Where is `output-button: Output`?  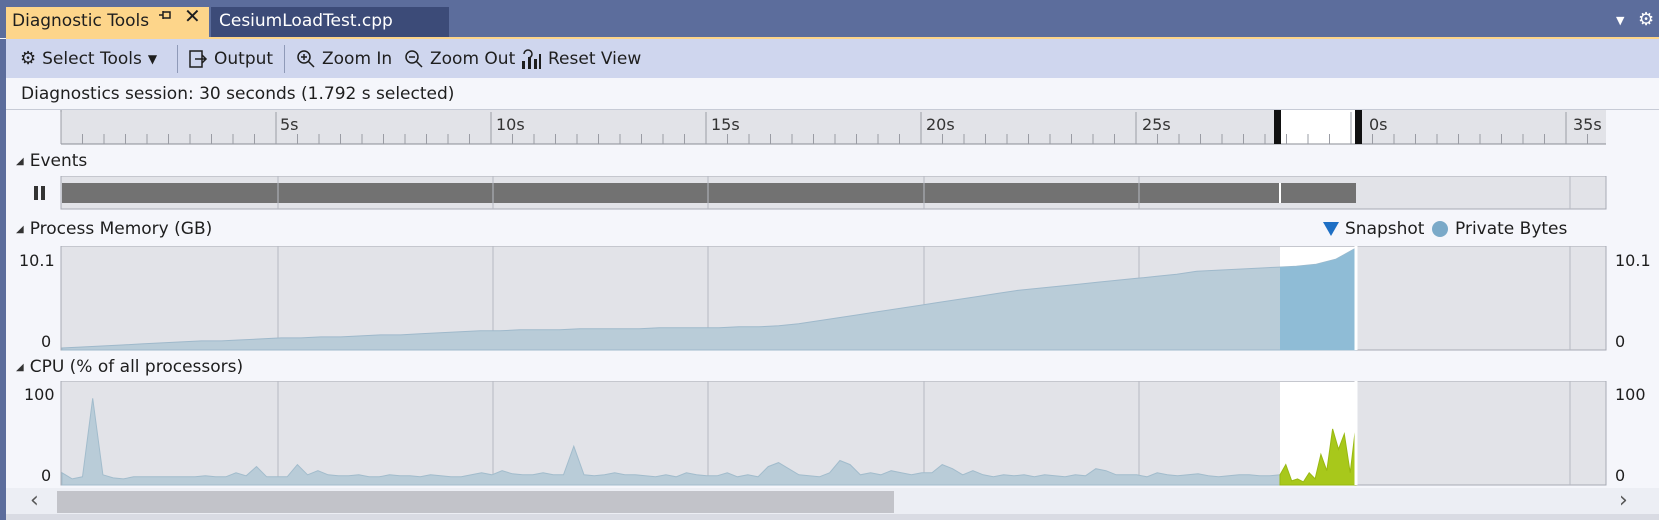
output-button: Output is located at coordinates (230, 58).